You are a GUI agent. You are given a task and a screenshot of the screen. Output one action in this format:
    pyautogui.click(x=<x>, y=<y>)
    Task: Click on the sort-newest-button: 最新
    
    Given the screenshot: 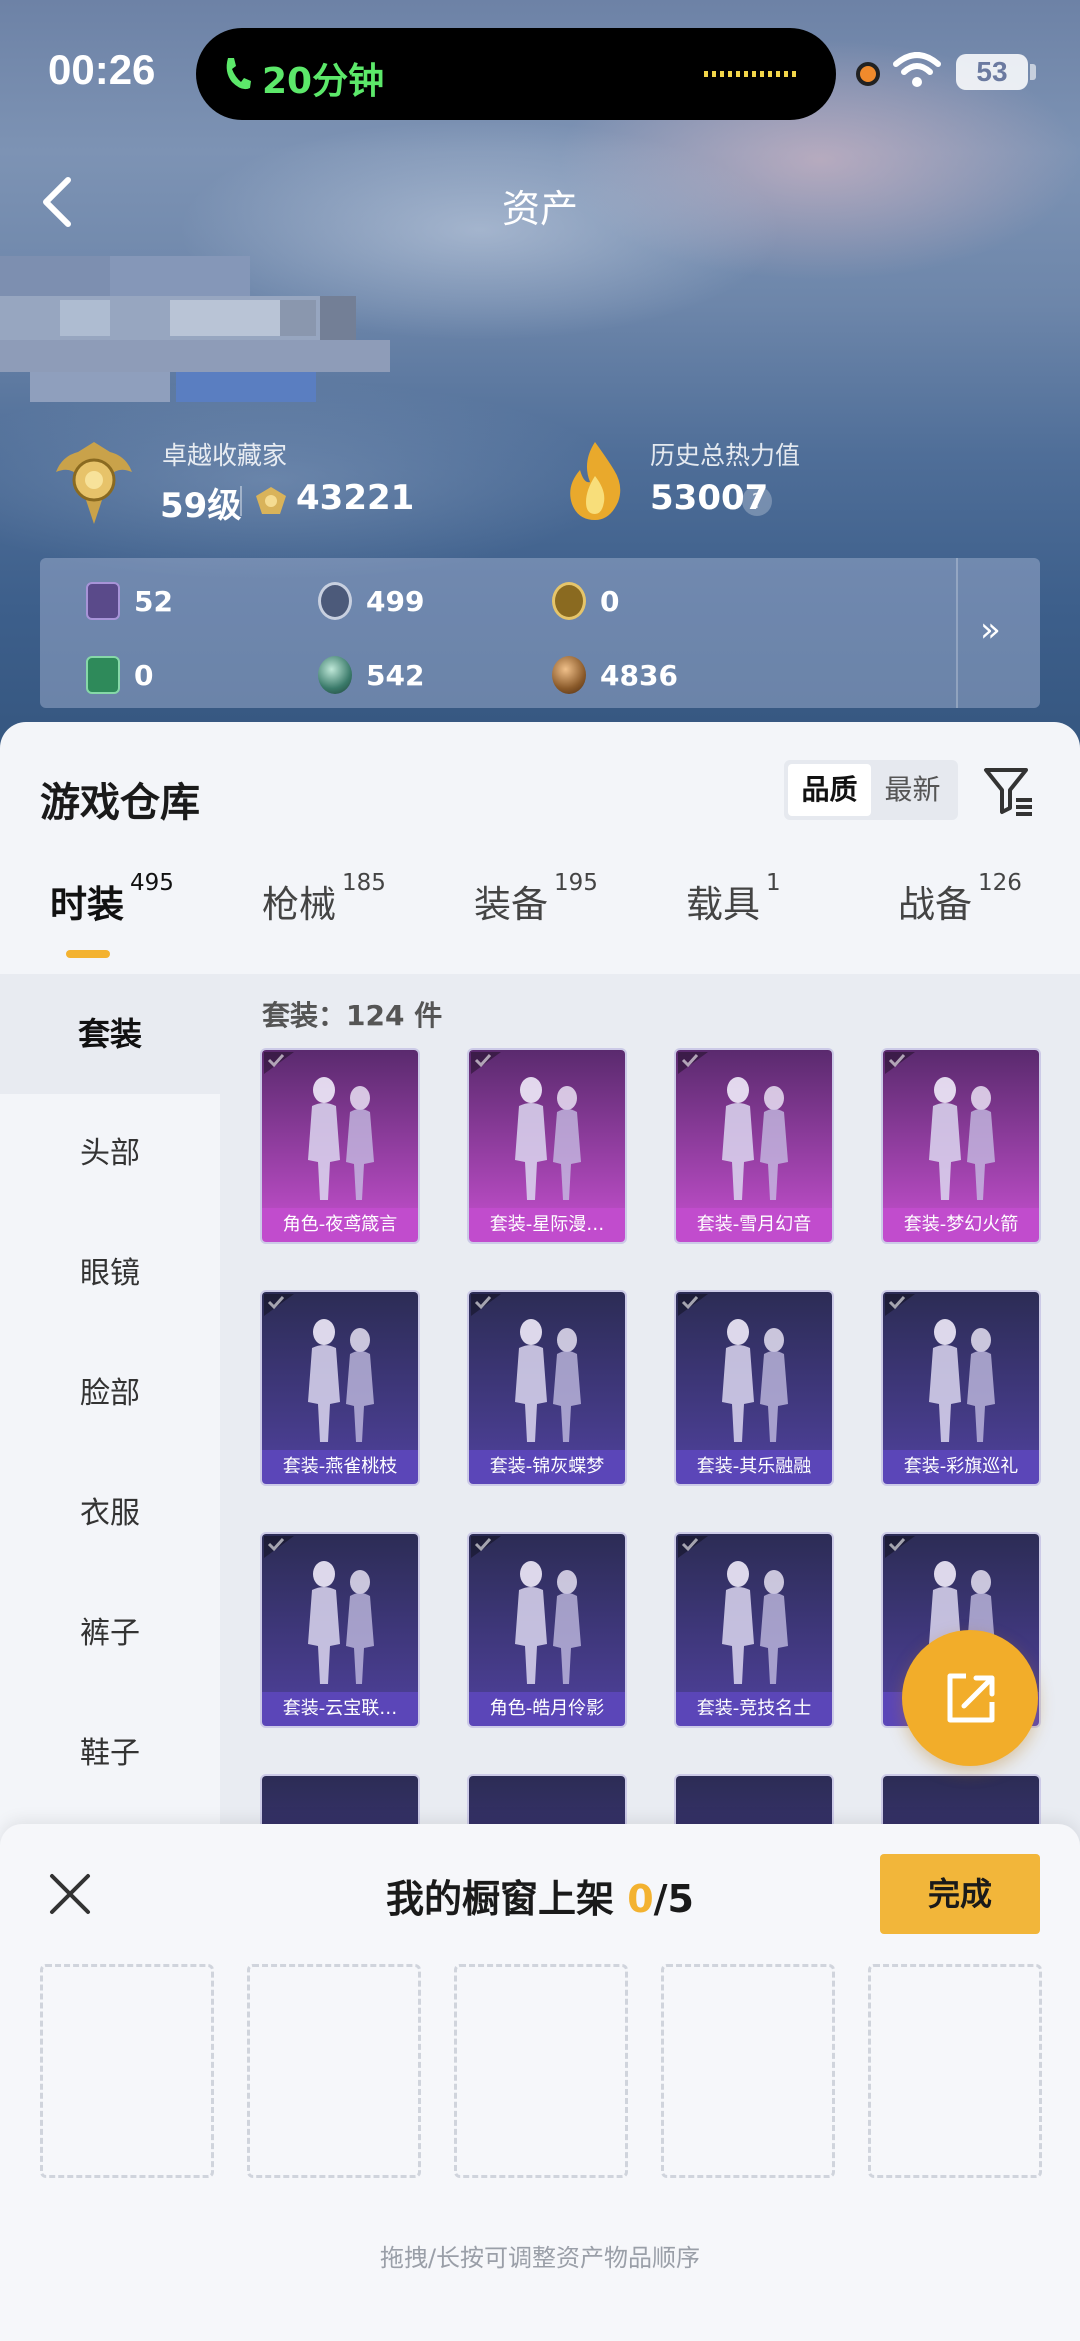 What is the action you would take?
    pyautogui.click(x=912, y=790)
    